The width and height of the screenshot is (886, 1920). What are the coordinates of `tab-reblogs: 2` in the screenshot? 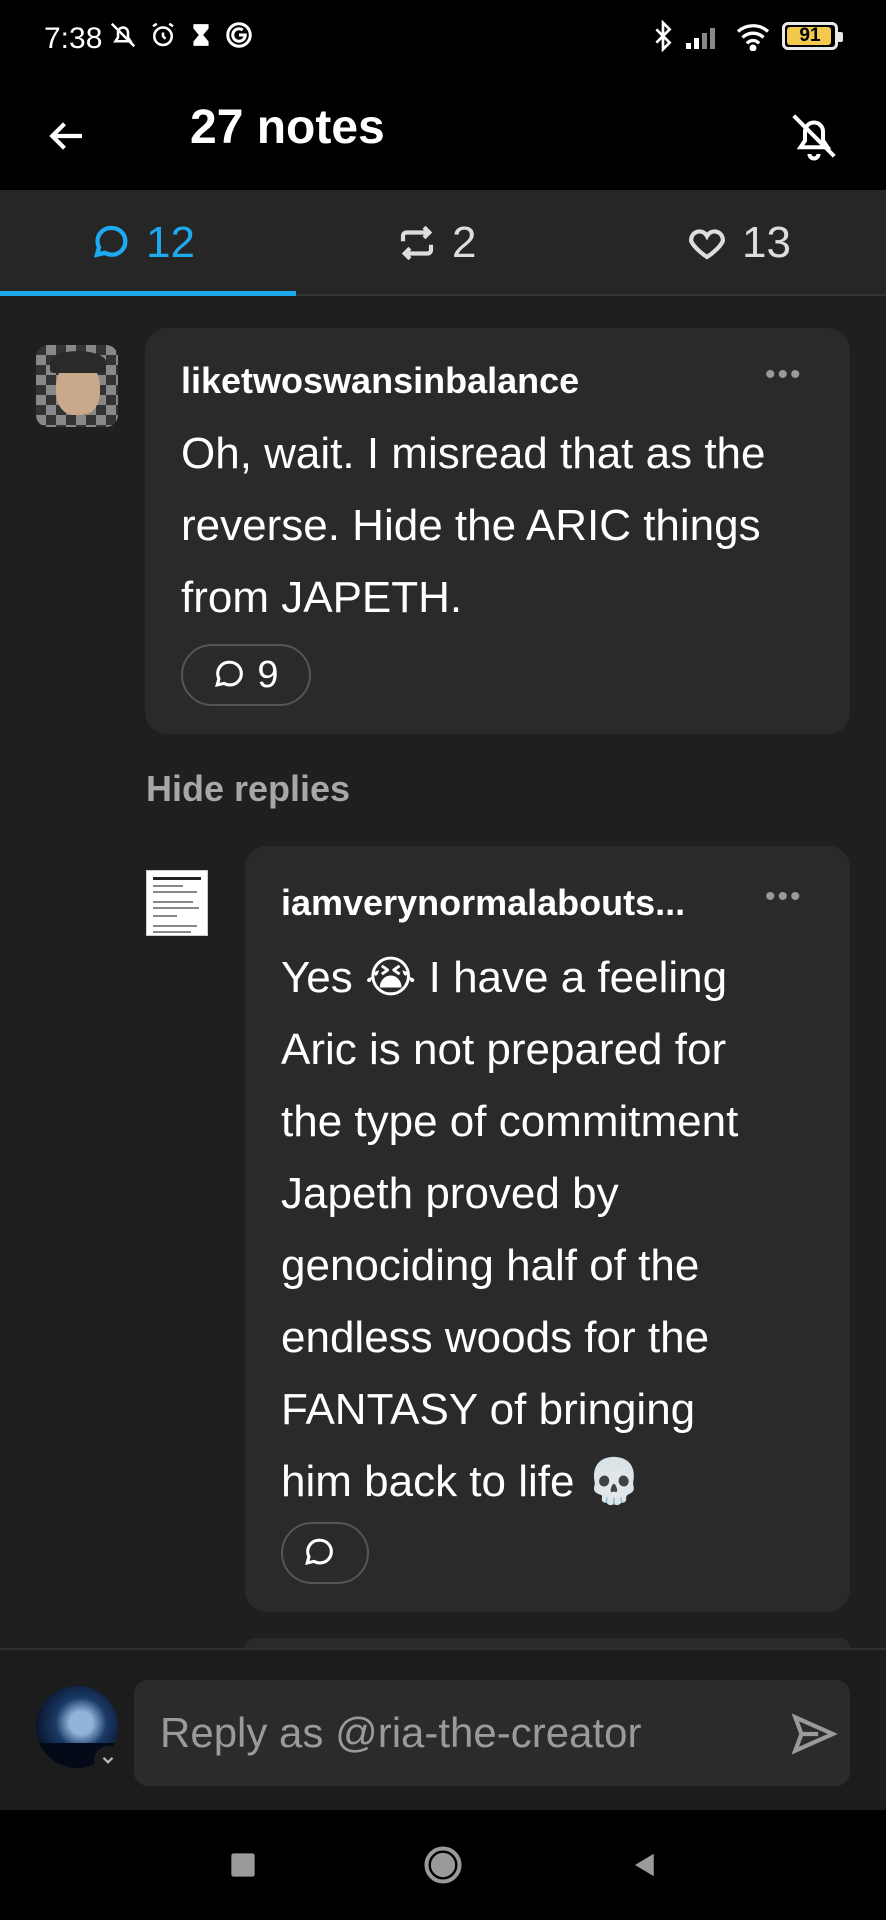 It's located at (436, 243).